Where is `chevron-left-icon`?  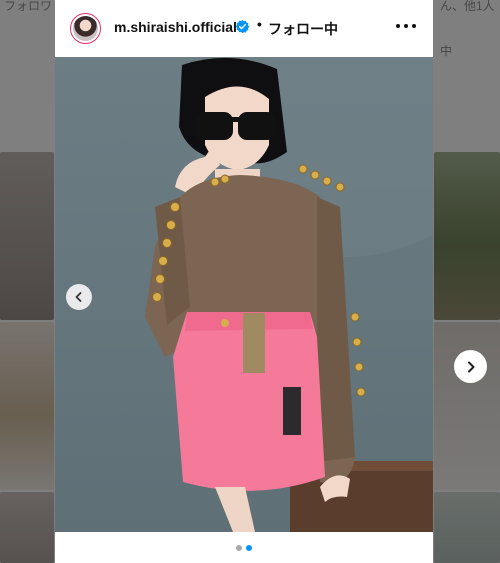
chevron-left-icon is located at coordinates (78, 297).